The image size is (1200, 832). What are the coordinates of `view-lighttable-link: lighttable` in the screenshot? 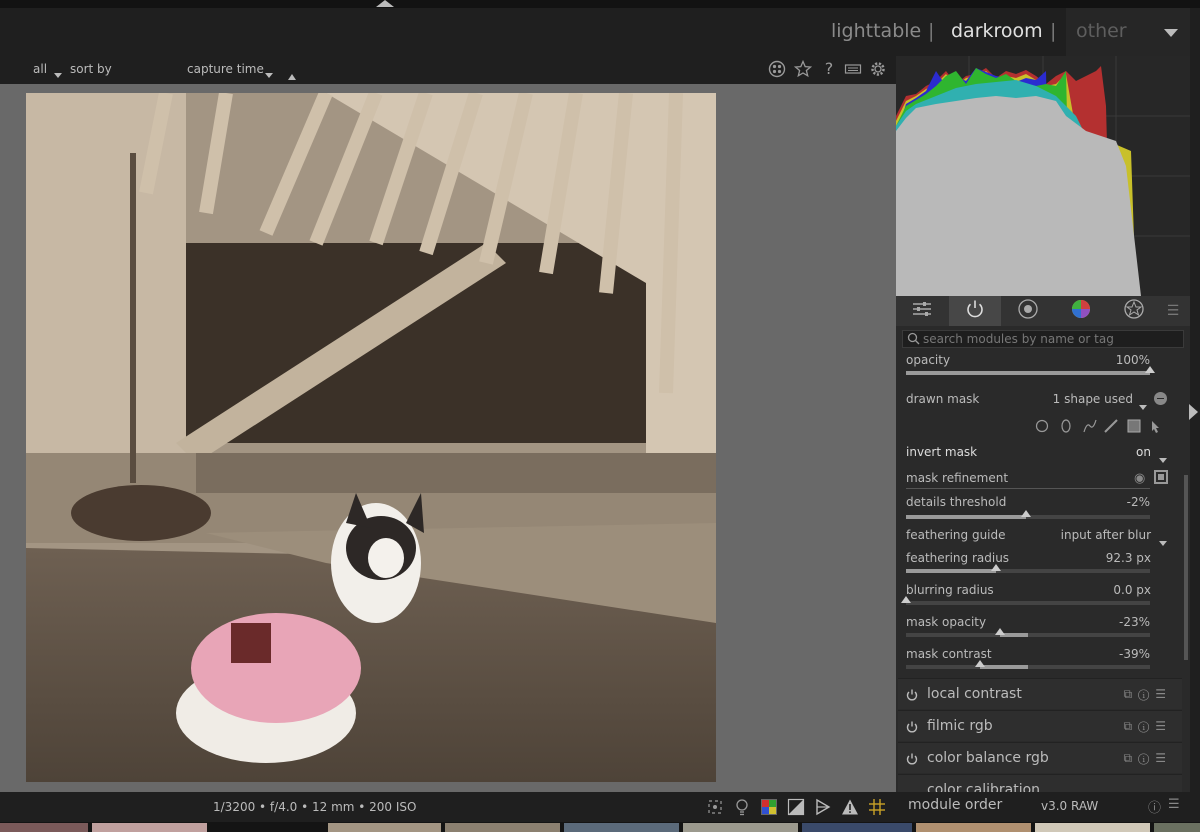 It's located at (876, 31).